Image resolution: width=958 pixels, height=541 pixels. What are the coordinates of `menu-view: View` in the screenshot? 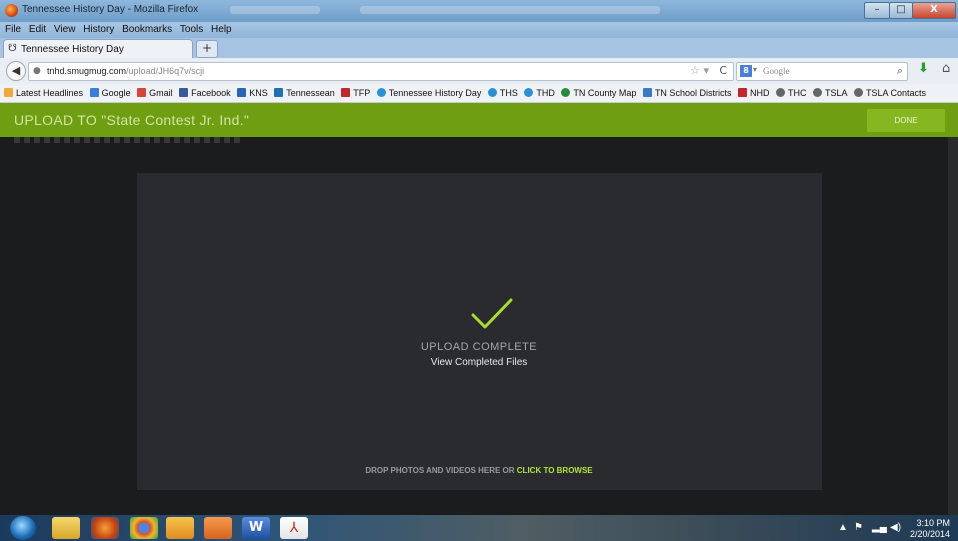 It's located at (65, 30).